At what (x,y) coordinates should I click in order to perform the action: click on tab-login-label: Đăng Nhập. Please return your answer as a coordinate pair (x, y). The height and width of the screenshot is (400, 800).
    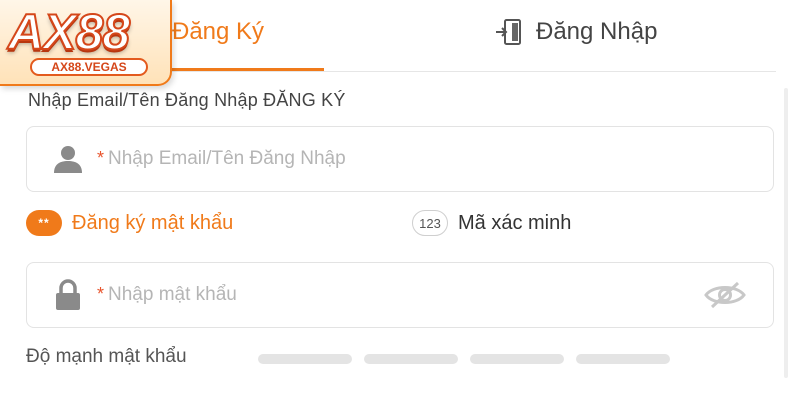
    Looking at the image, I should click on (597, 31).